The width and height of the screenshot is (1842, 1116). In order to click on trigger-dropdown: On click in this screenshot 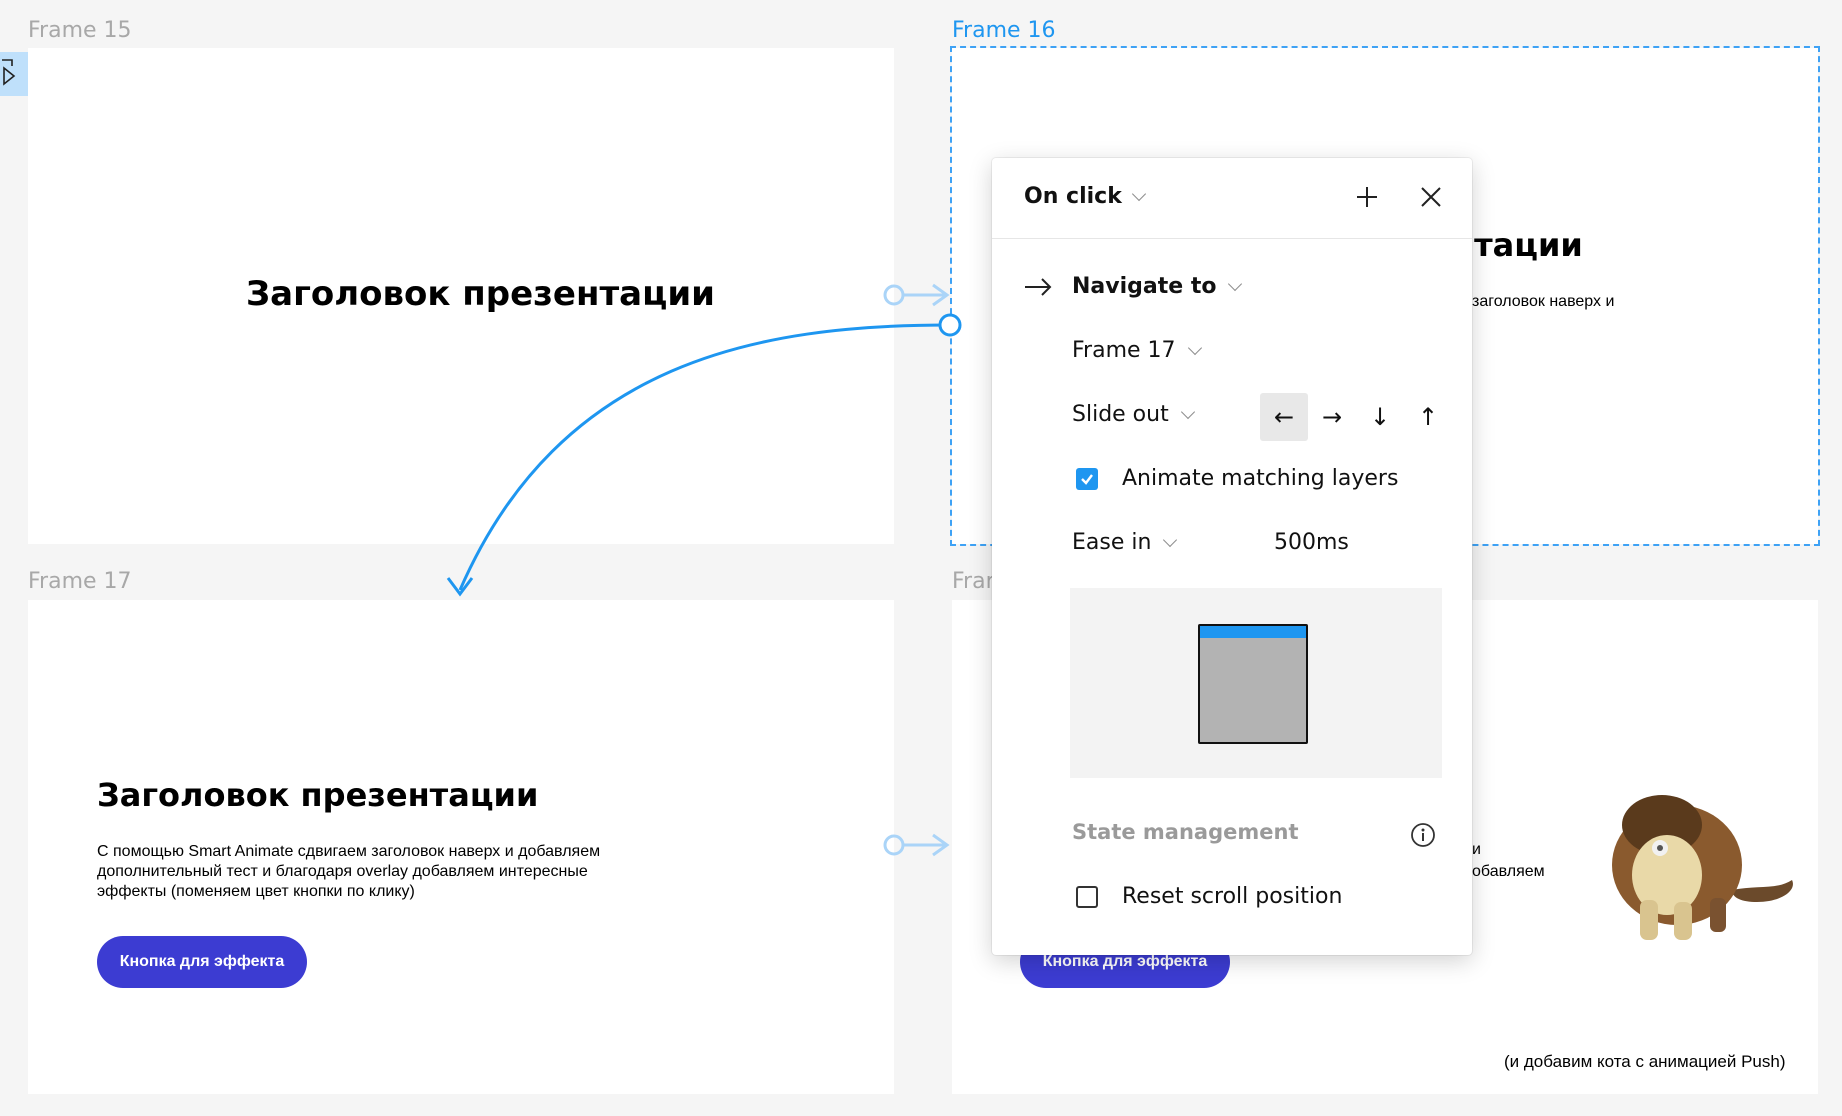, I will do `click(1085, 196)`.